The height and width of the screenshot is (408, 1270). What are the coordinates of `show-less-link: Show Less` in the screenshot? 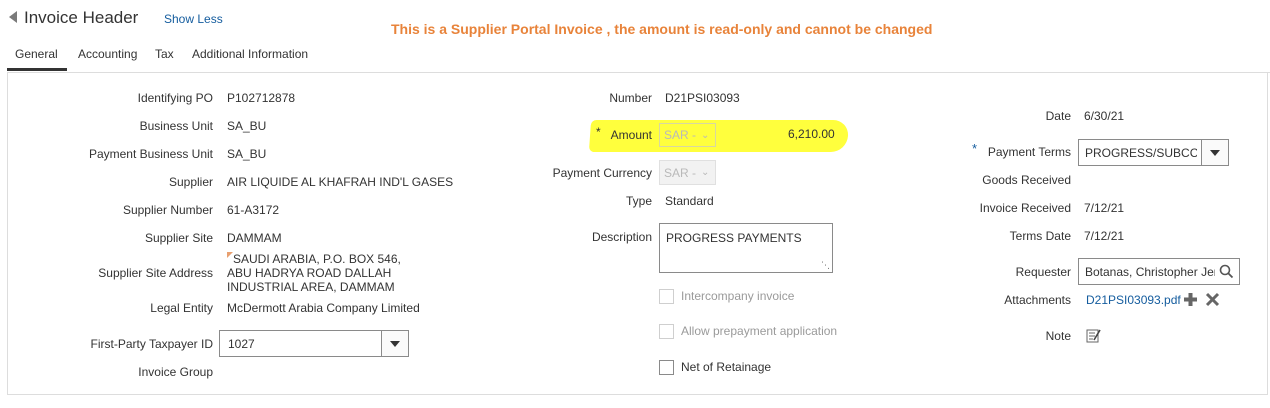 It's located at (193, 19).